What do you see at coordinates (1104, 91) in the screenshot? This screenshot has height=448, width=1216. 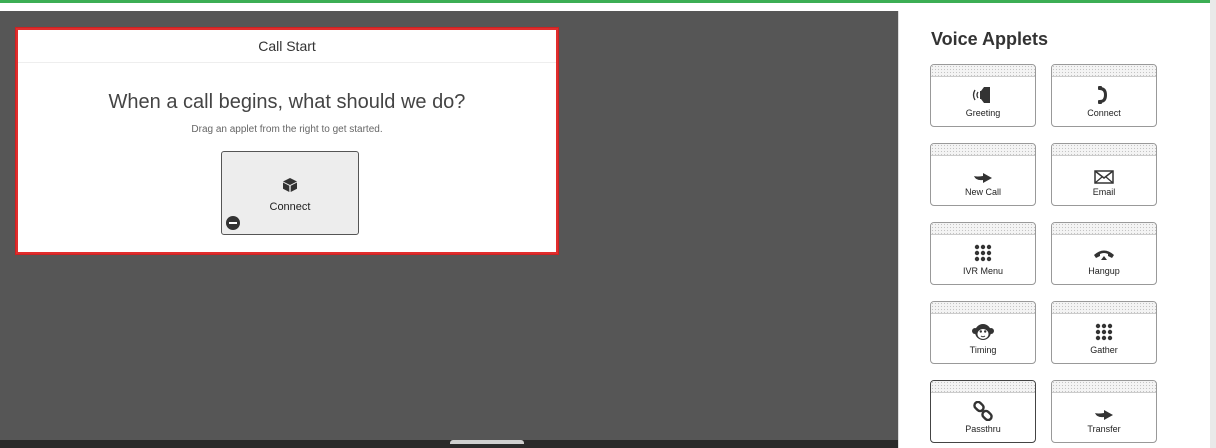 I see `phone-handset-icon` at bounding box center [1104, 91].